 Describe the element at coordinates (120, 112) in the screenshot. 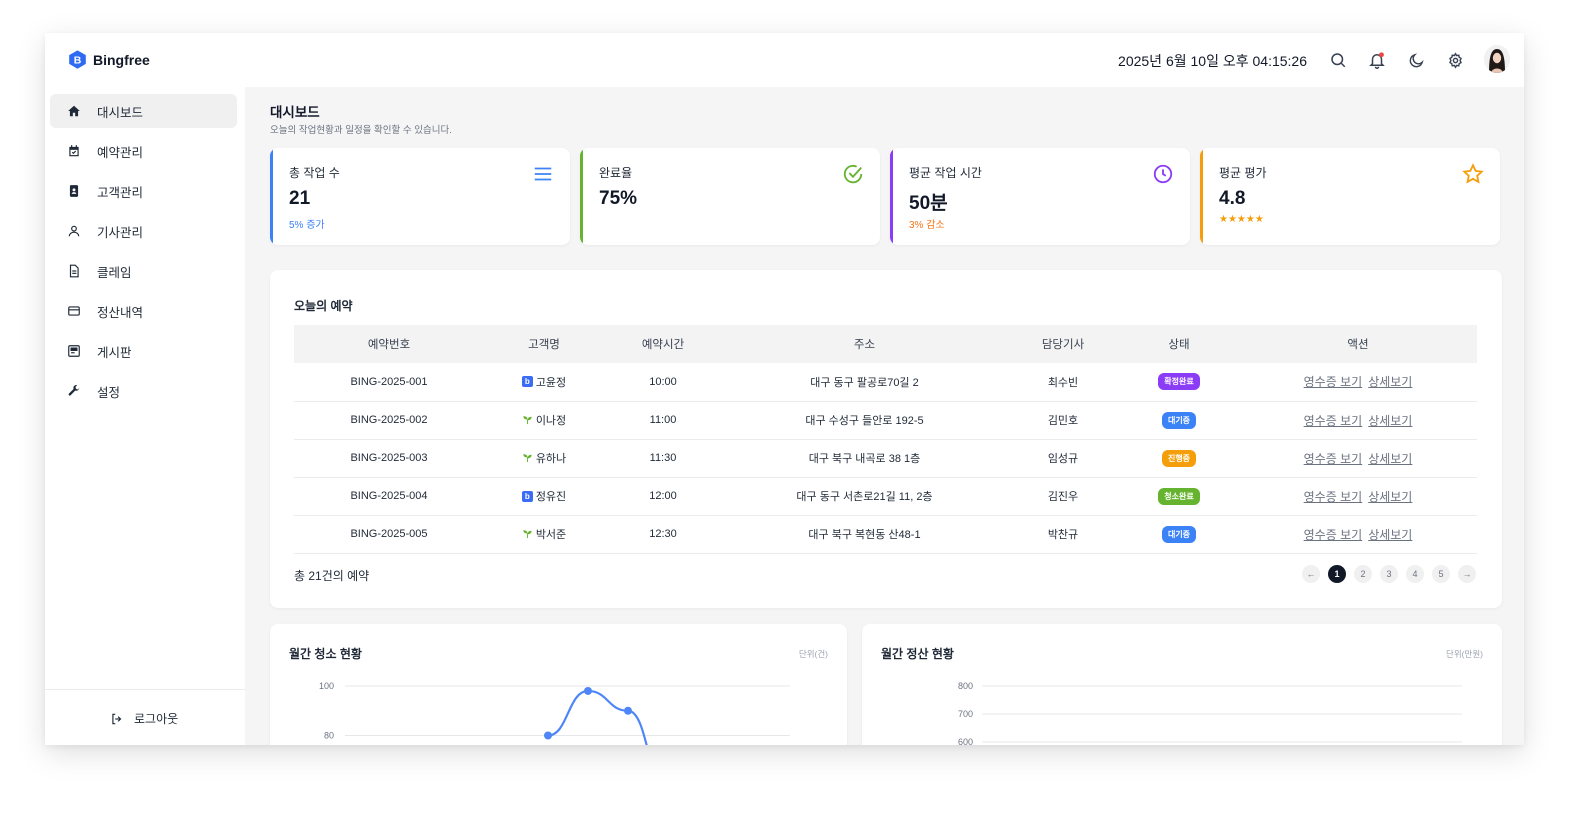

I see `sidebar-item-label: 대시보드` at that location.